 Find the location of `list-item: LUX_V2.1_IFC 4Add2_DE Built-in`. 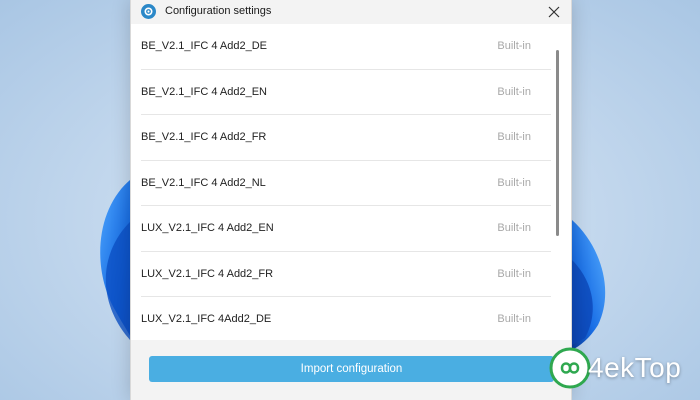

list-item: LUX_V2.1_IFC 4Add2_DE Built-in is located at coordinates (346, 318).